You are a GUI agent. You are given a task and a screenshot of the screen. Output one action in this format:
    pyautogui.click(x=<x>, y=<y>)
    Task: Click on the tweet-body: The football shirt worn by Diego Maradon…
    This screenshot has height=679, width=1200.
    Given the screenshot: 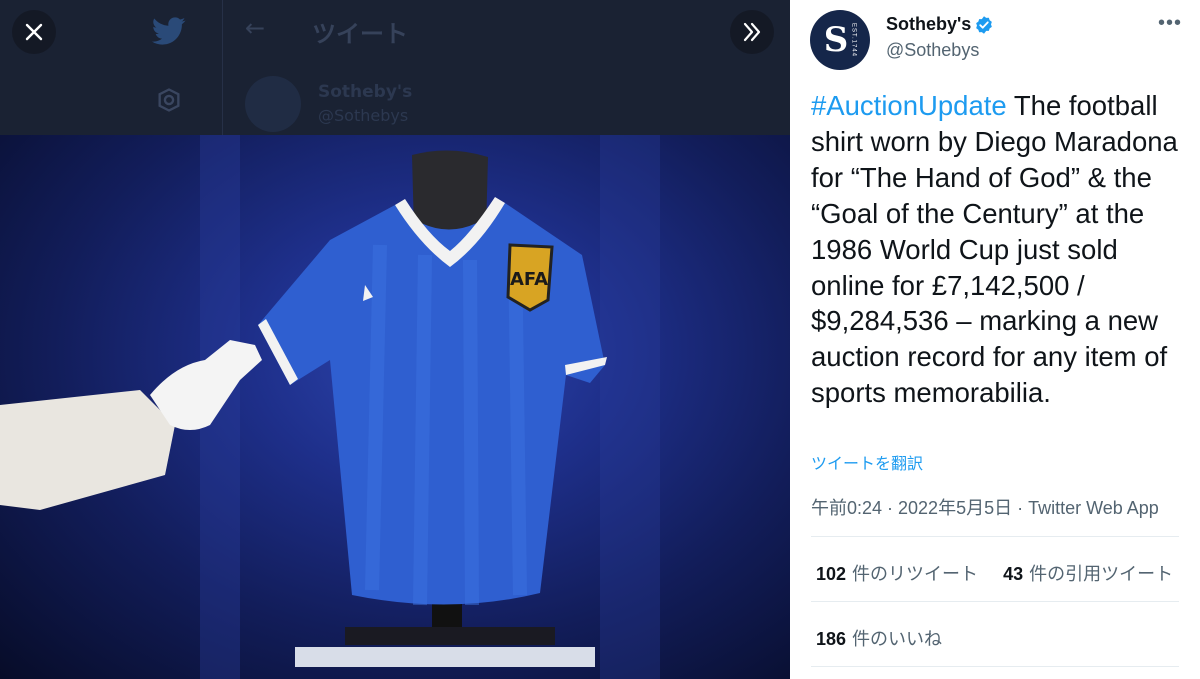 What is the action you would take?
    pyautogui.click(x=994, y=249)
    